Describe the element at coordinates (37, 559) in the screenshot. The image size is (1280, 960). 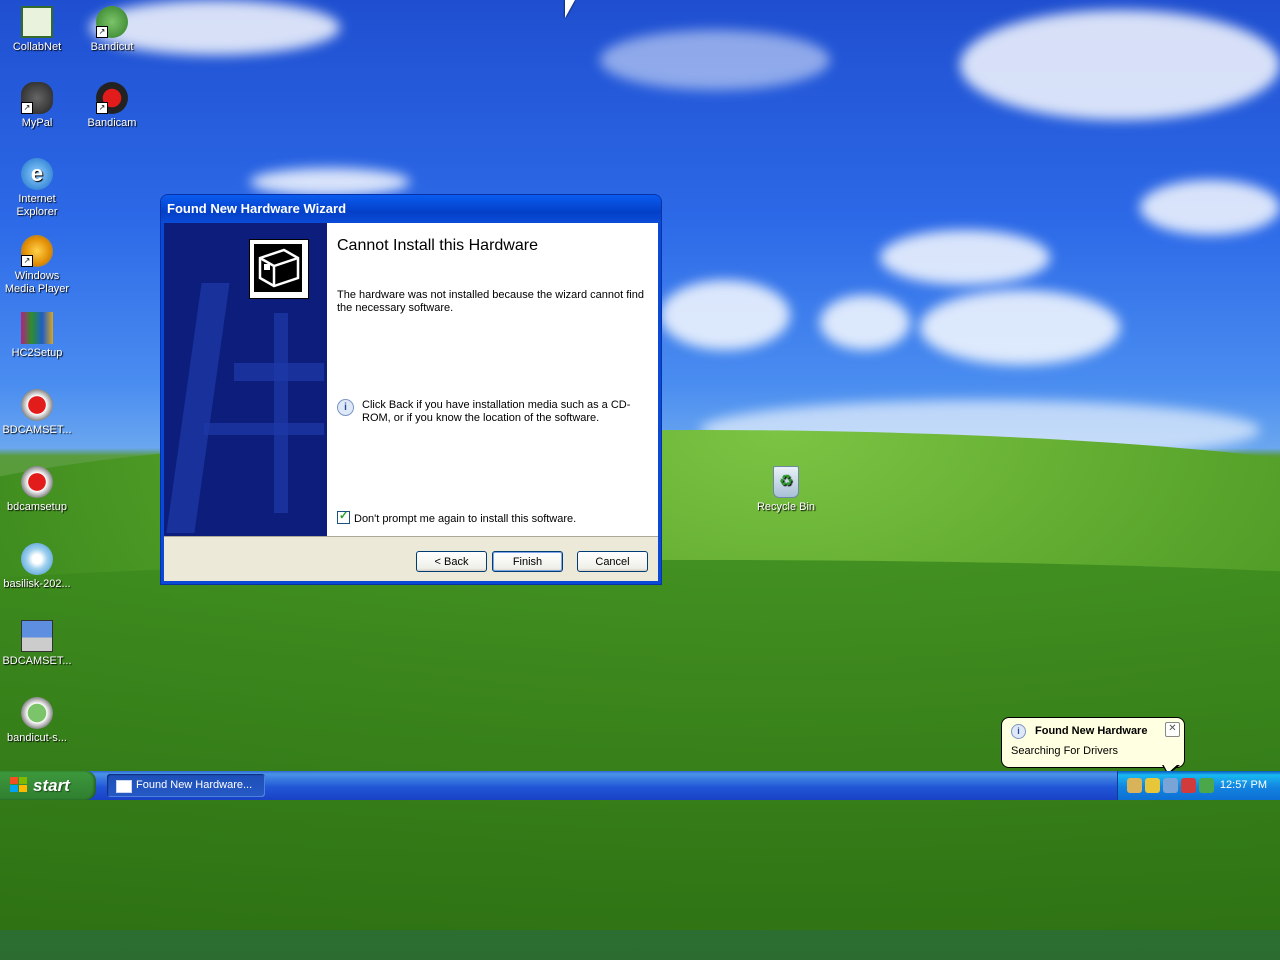
I see `basilisk-installer-icon` at that location.